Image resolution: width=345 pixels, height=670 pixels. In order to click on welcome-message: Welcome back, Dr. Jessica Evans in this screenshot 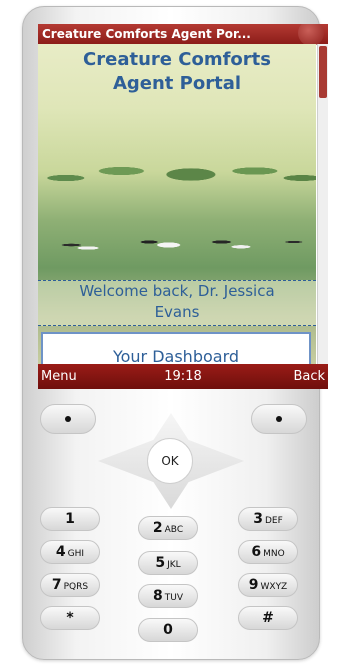, I will do `click(177, 303)`.